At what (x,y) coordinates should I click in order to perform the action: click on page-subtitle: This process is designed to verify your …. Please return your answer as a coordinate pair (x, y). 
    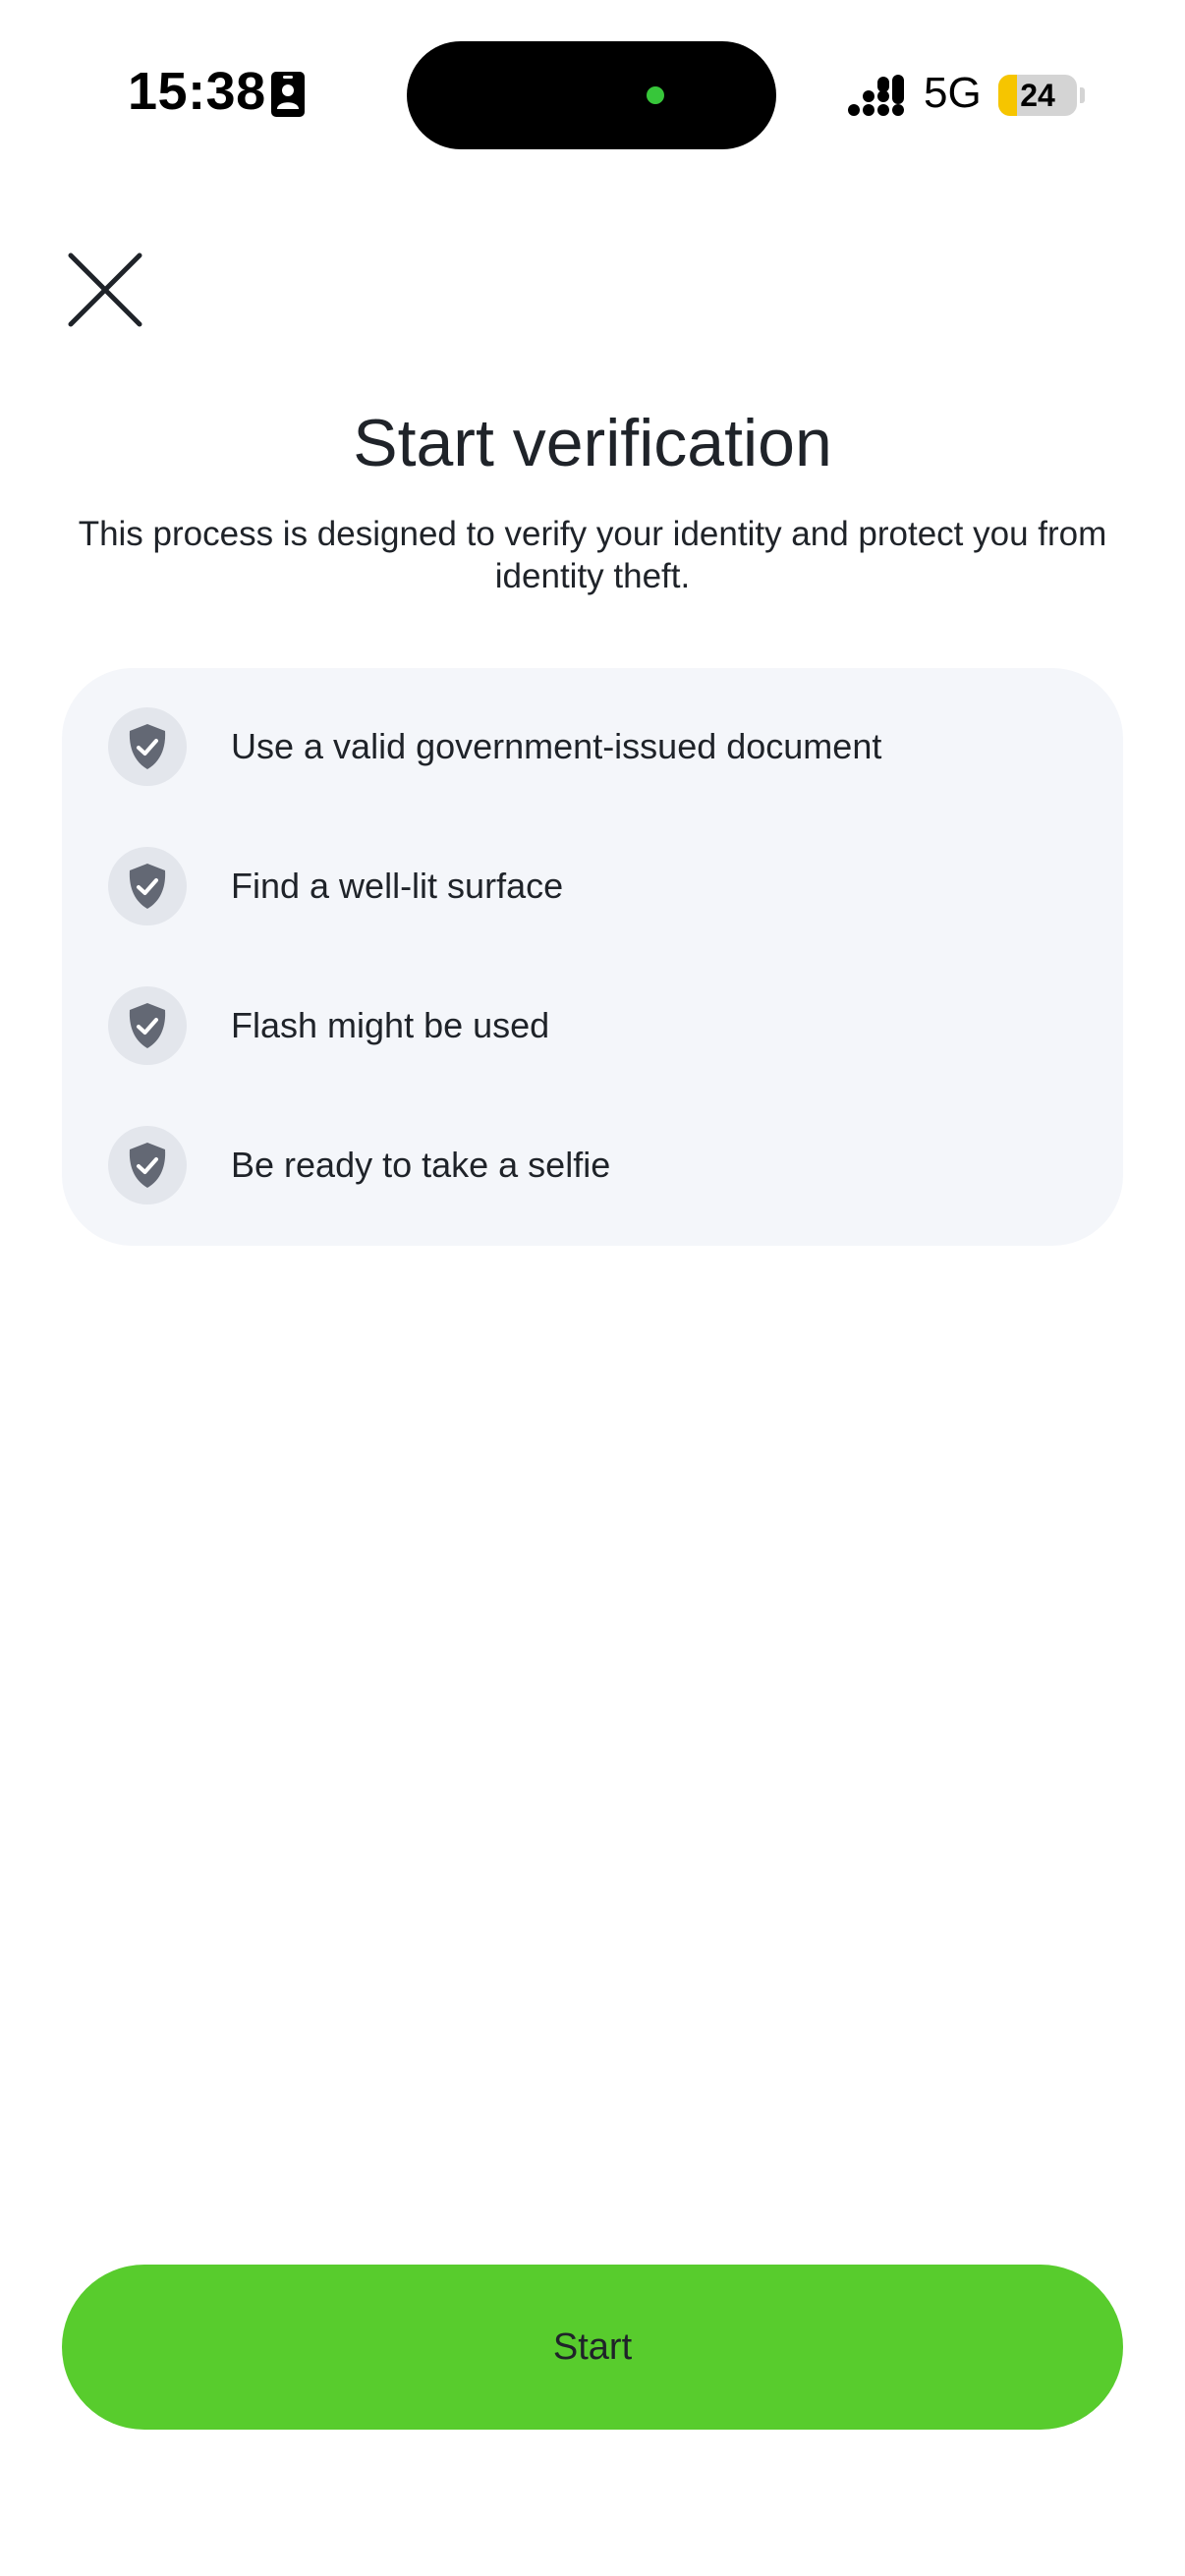
    Looking at the image, I should click on (592, 555).